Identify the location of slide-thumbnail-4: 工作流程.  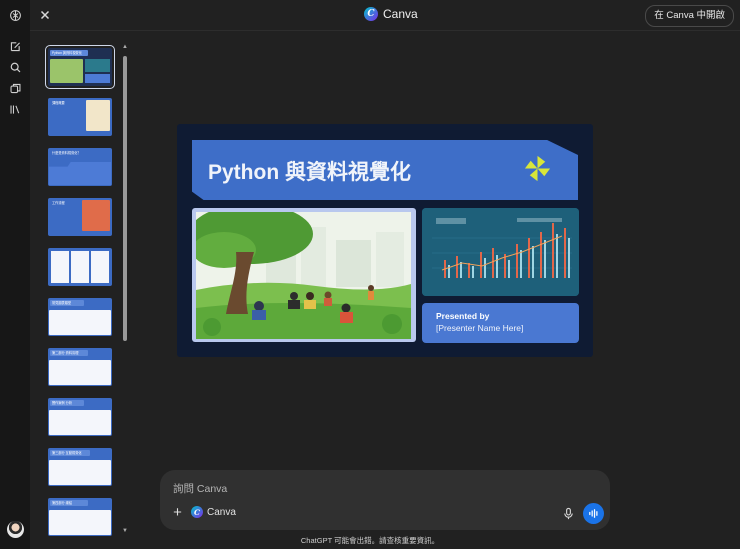
(80, 217).